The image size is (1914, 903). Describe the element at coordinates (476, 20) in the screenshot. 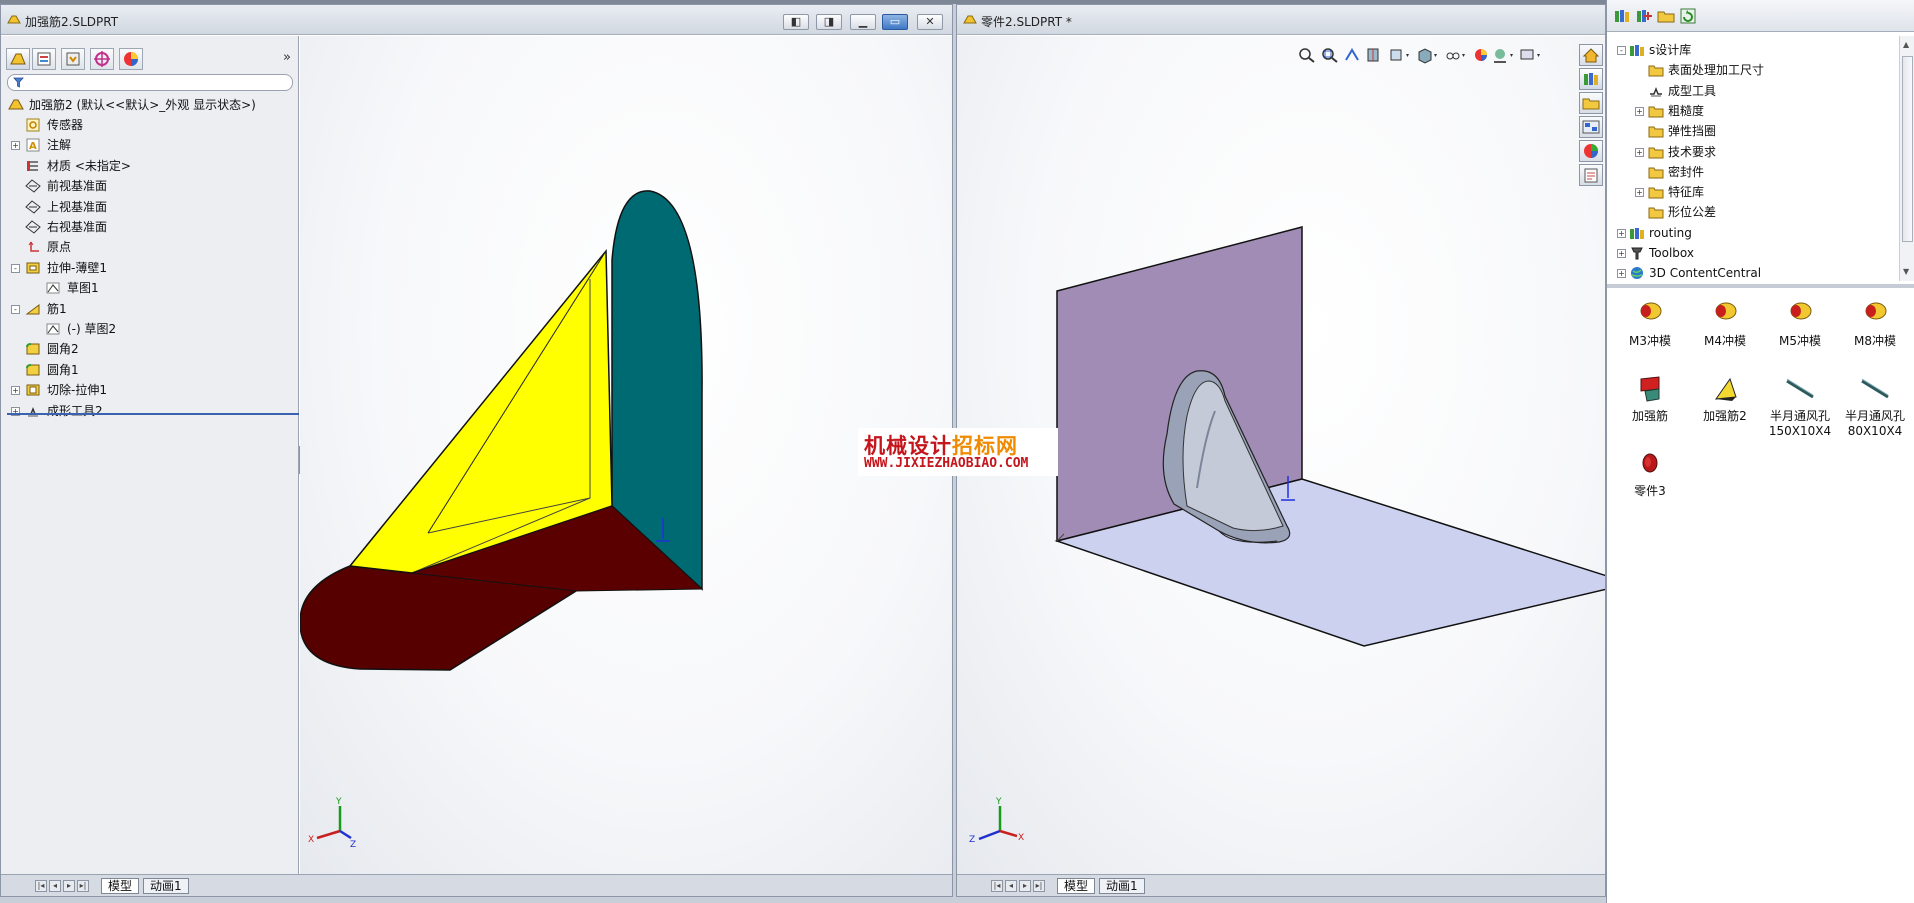

I see `left-title-bar: 加强筋2.SLDPRT ◧ ◨ ▁ ▭ ✕` at that location.